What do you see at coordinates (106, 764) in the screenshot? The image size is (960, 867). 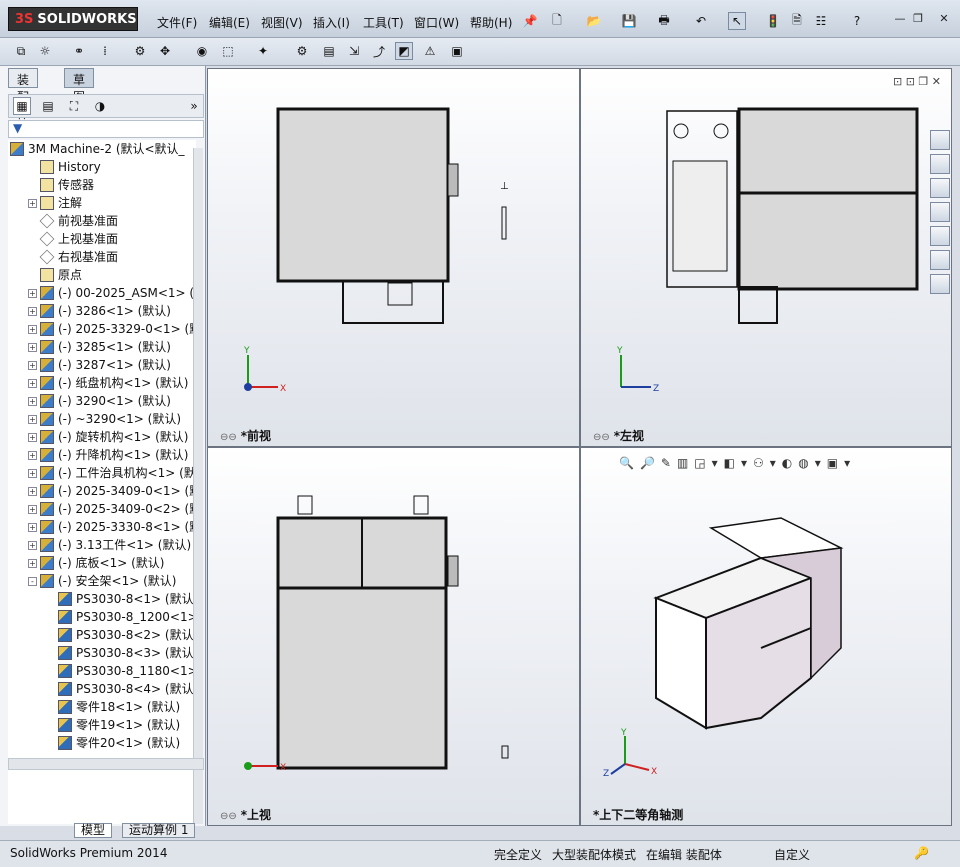 I see `tree-horizontal-scrollbar` at bounding box center [106, 764].